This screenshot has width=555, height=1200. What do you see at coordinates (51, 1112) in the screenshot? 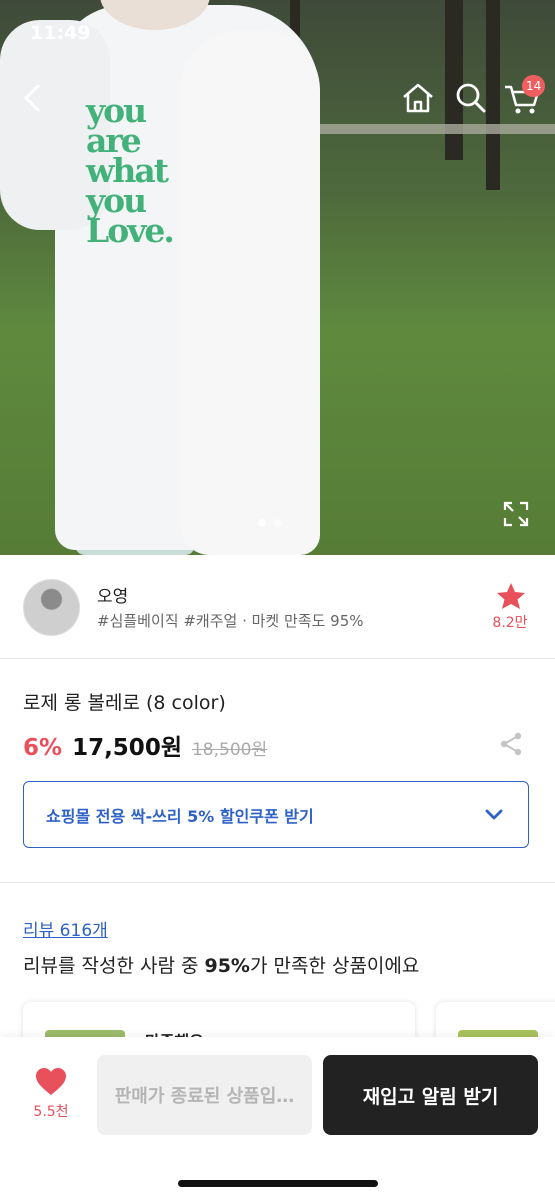
I see `like-count: 5.5천` at bounding box center [51, 1112].